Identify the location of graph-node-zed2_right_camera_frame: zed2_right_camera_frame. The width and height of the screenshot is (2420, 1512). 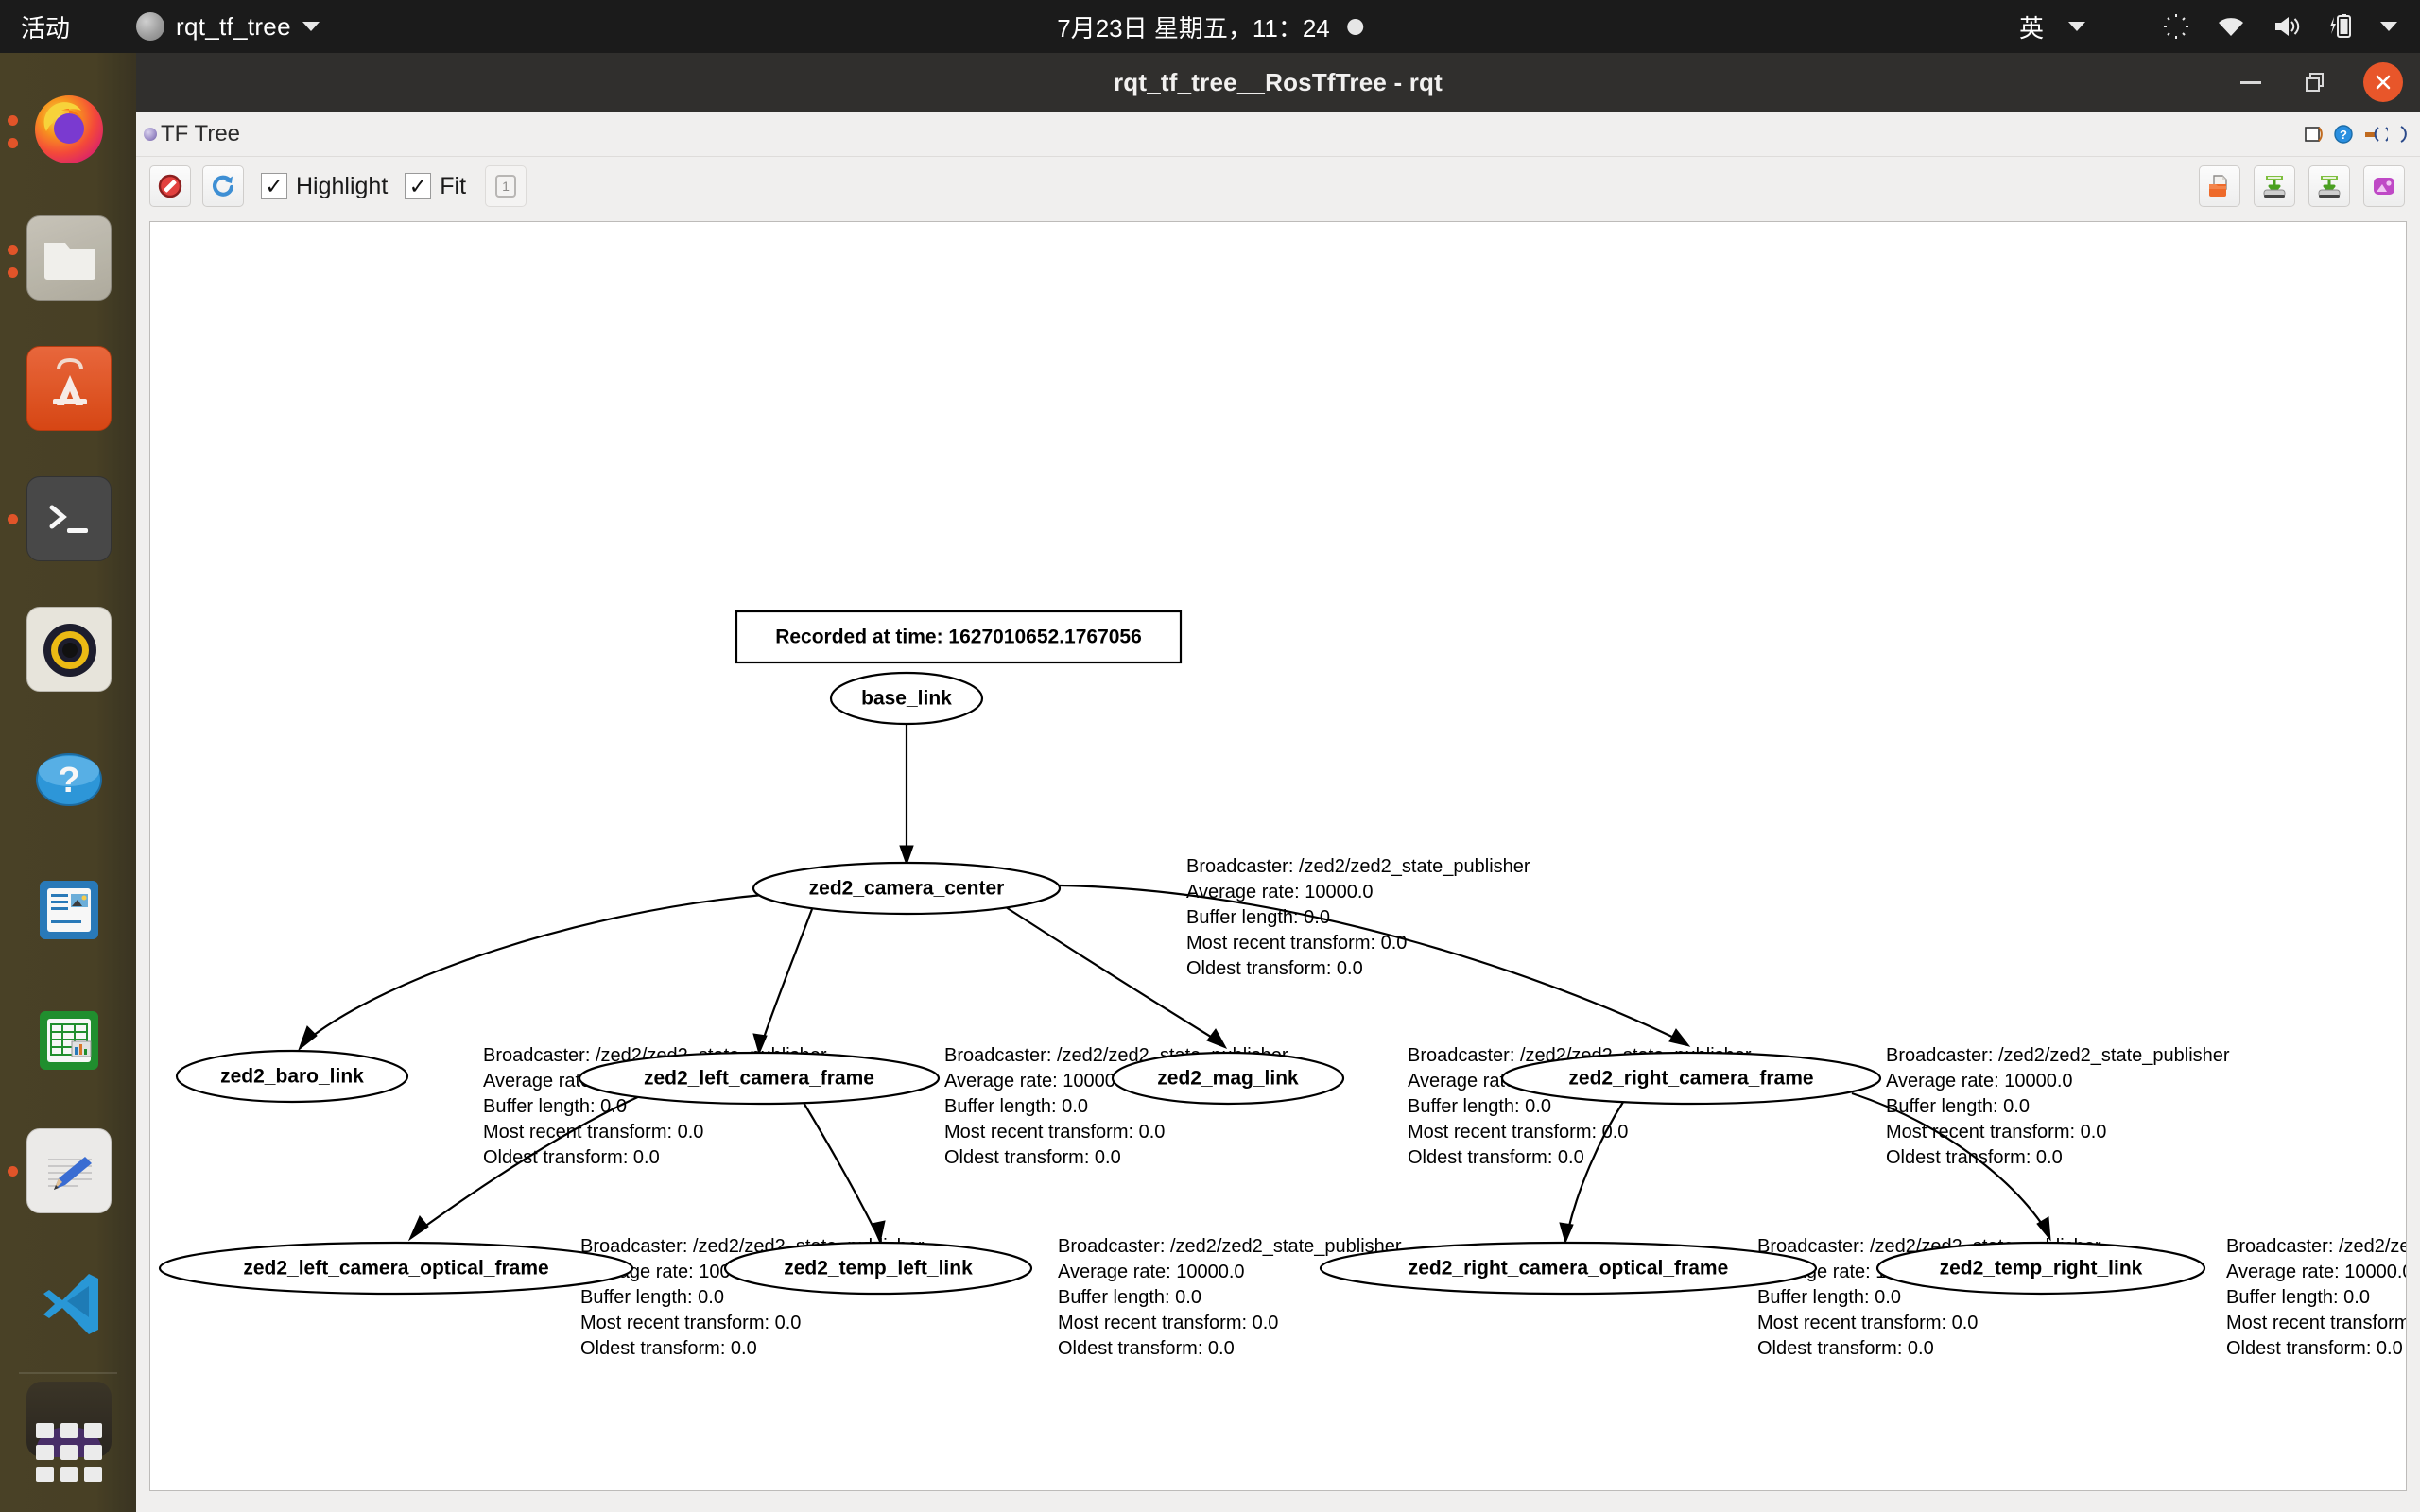
(1691, 1078).